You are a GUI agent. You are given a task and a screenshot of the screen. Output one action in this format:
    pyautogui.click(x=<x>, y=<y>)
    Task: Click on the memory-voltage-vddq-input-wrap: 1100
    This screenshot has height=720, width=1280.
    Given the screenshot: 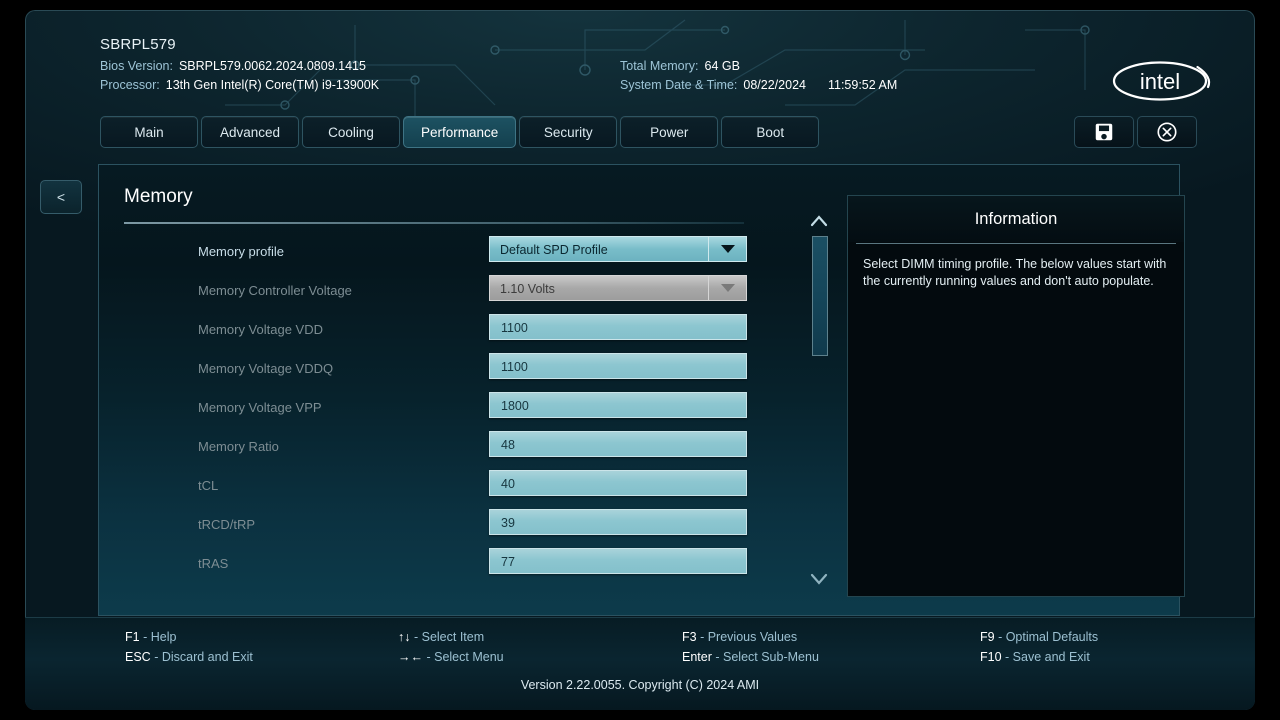 What is the action you would take?
    pyautogui.click(x=618, y=366)
    